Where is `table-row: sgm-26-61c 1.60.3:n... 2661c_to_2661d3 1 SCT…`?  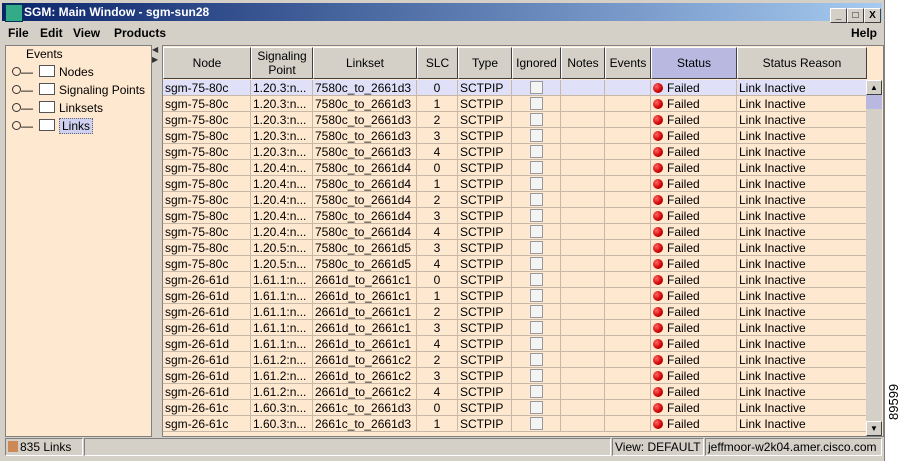 table-row: sgm-26-61c 1.60.3:n... 2661c_to_2661d3 1 SCT… is located at coordinates (515, 424).